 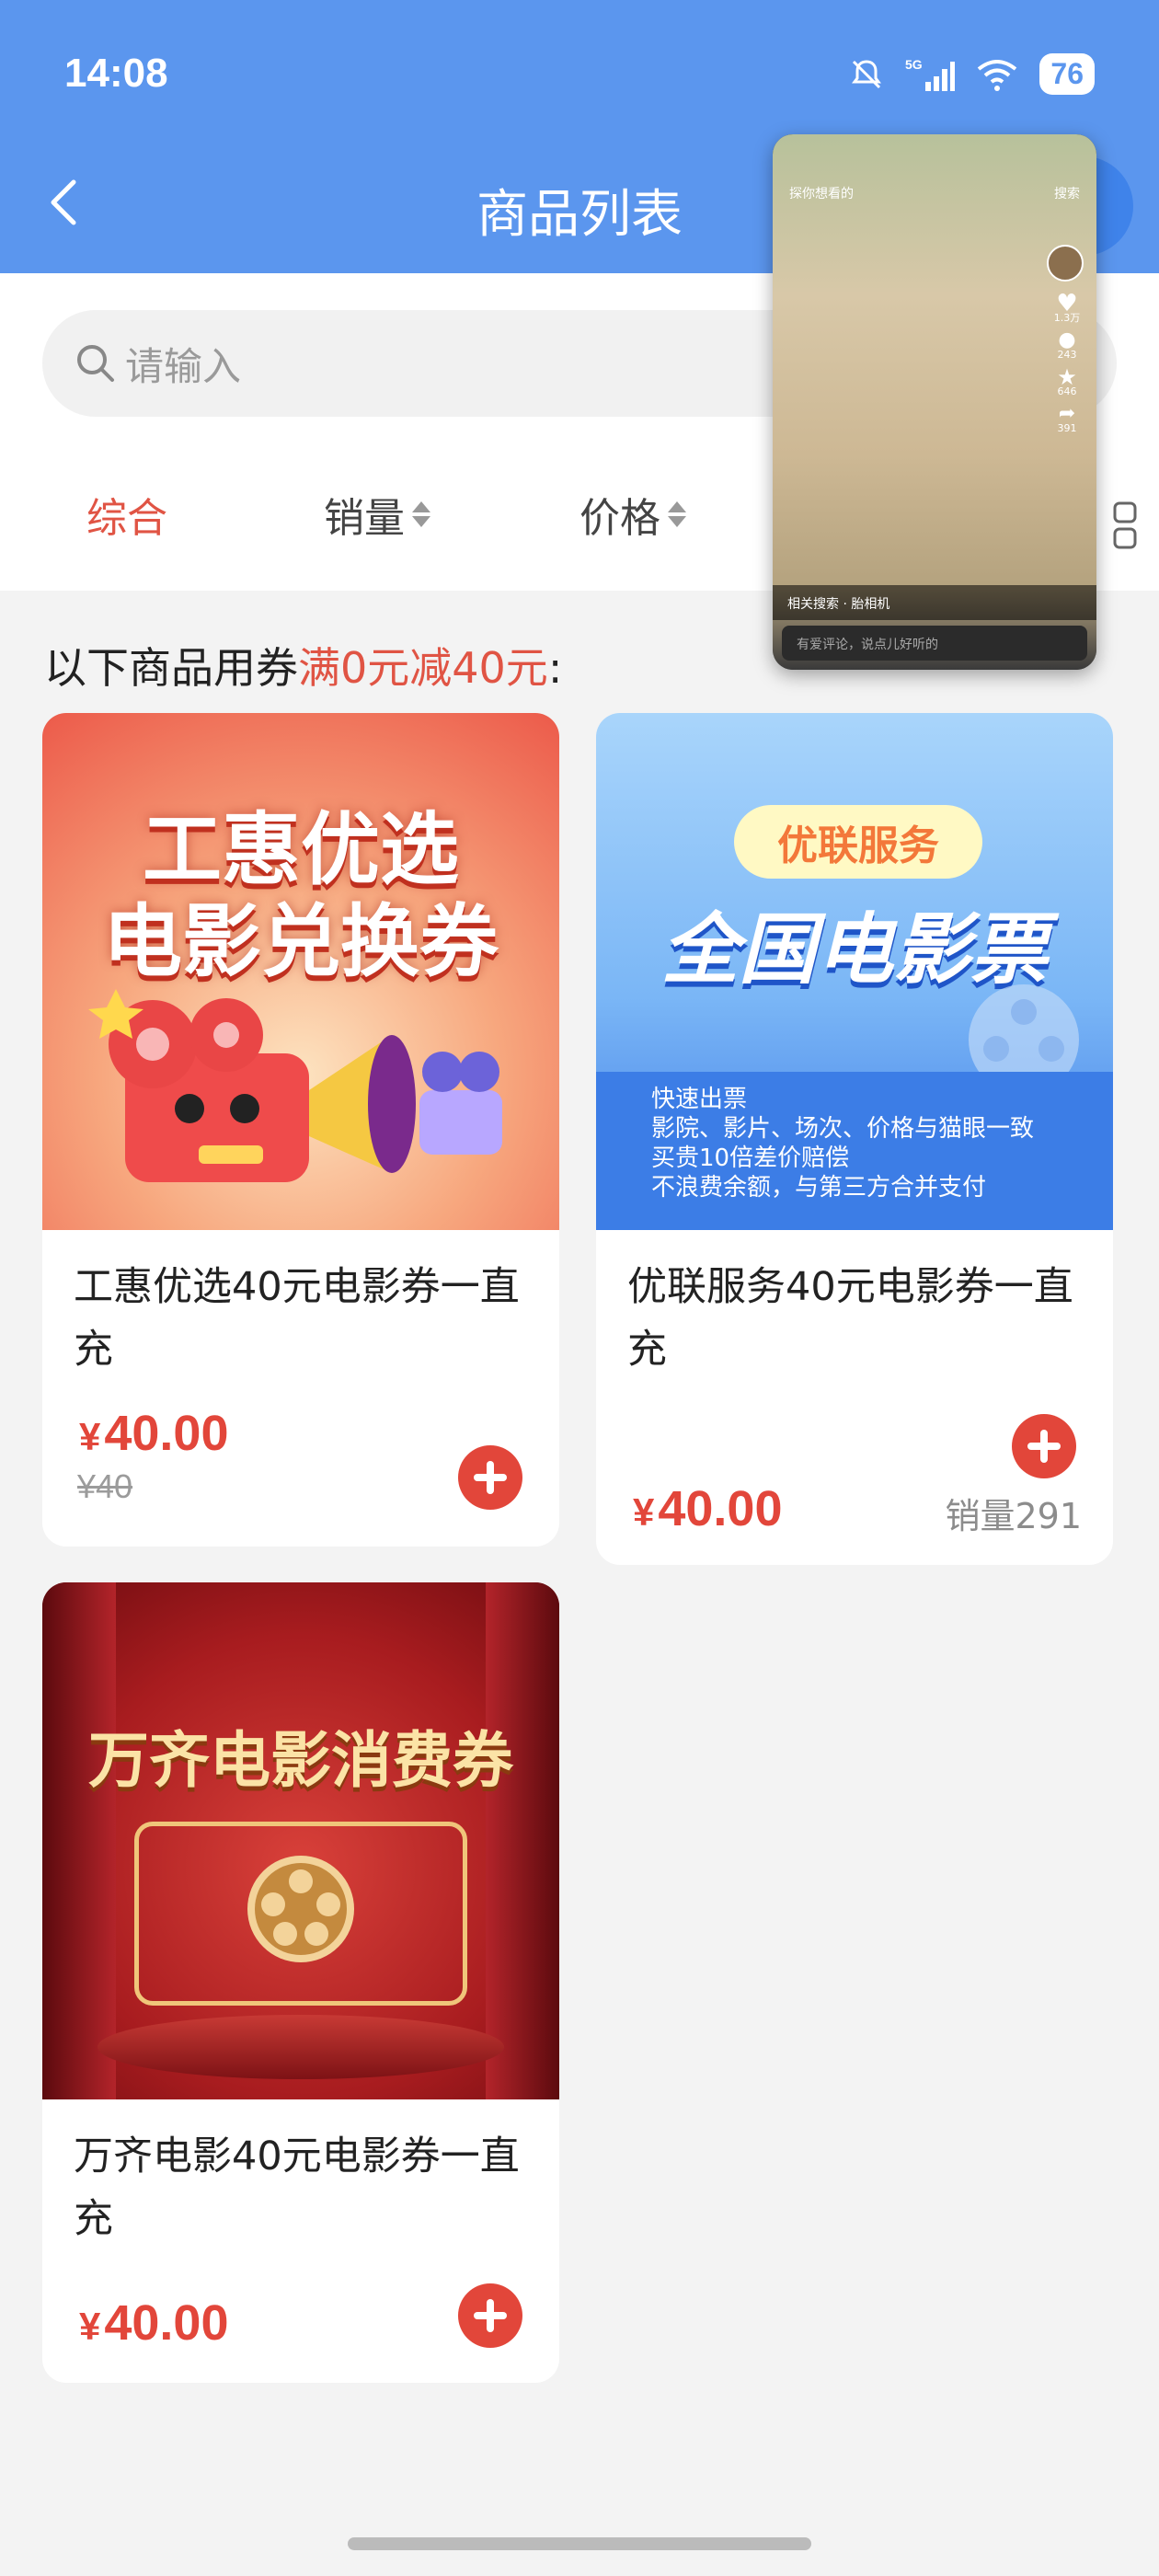 What do you see at coordinates (295, 1085) in the screenshot?
I see `projector-illustration-icon` at bounding box center [295, 1085].